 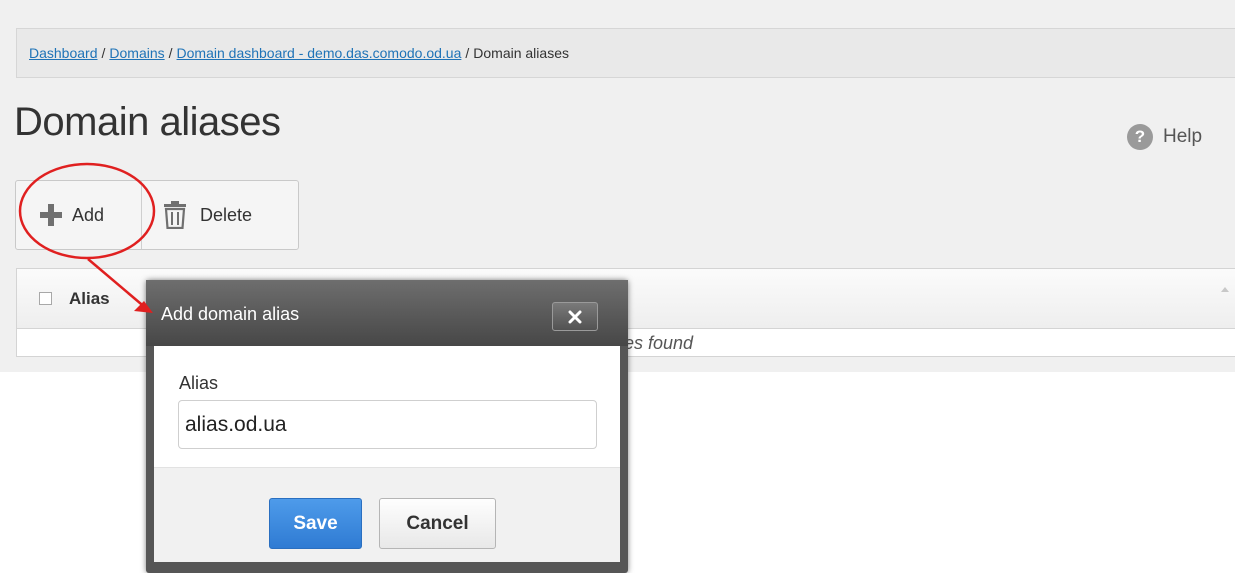 I want to click on help-label: Help, so click(x=1183, y=136).